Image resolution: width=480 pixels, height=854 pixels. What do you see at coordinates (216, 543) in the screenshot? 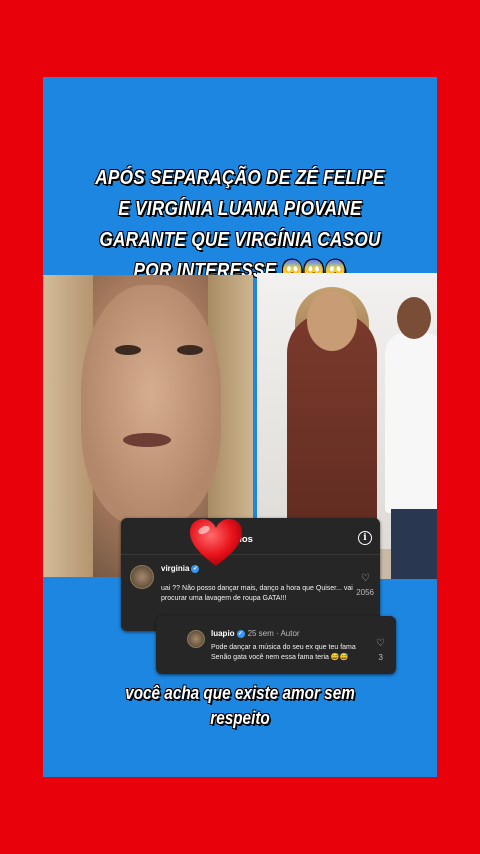
I see `heart-icon` at bounding box center [216, 543].